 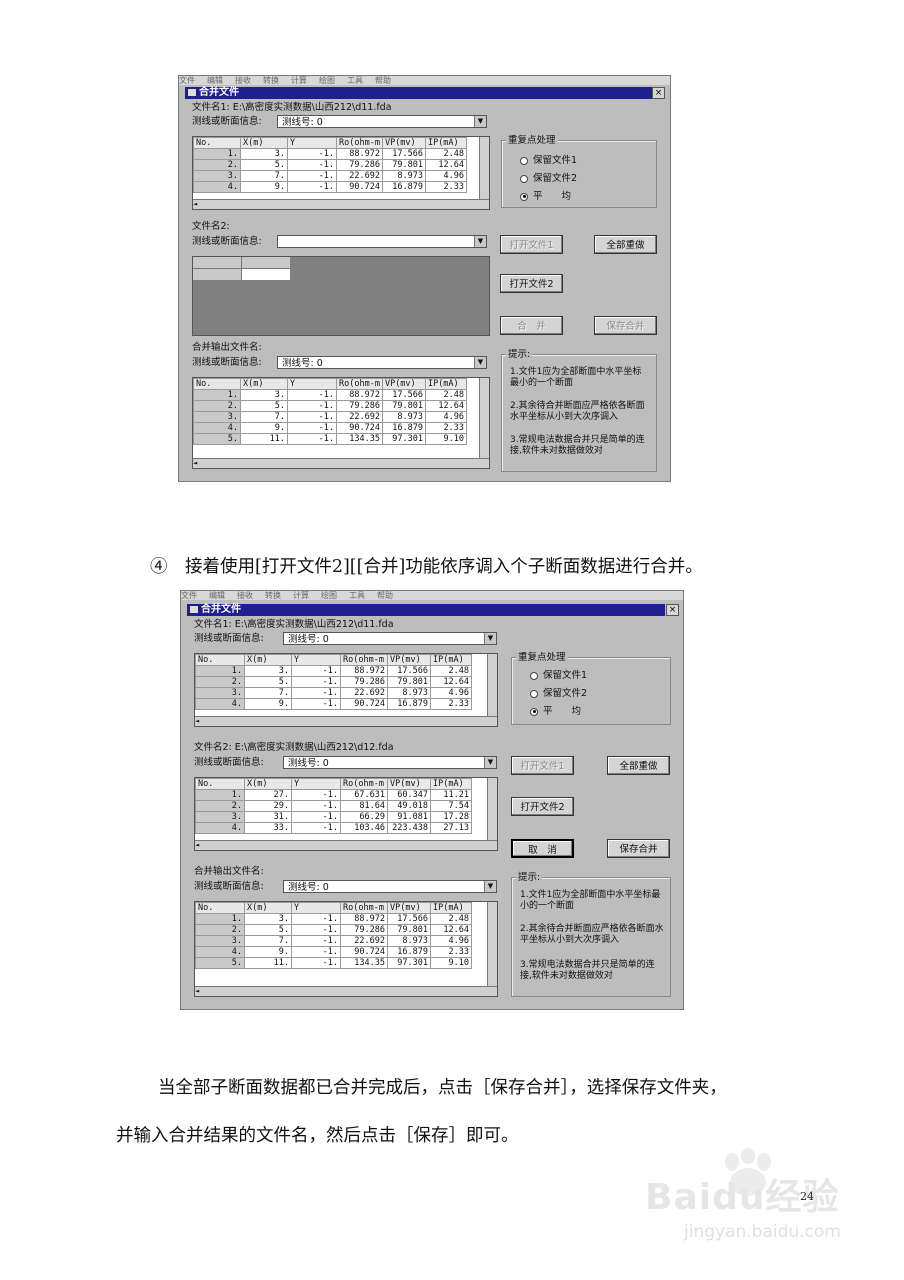 What do you see at coordinates (359, 143) in the screenshot?
I see `col-ro: Ro(ohm-m` at bounding box center [359, 143].